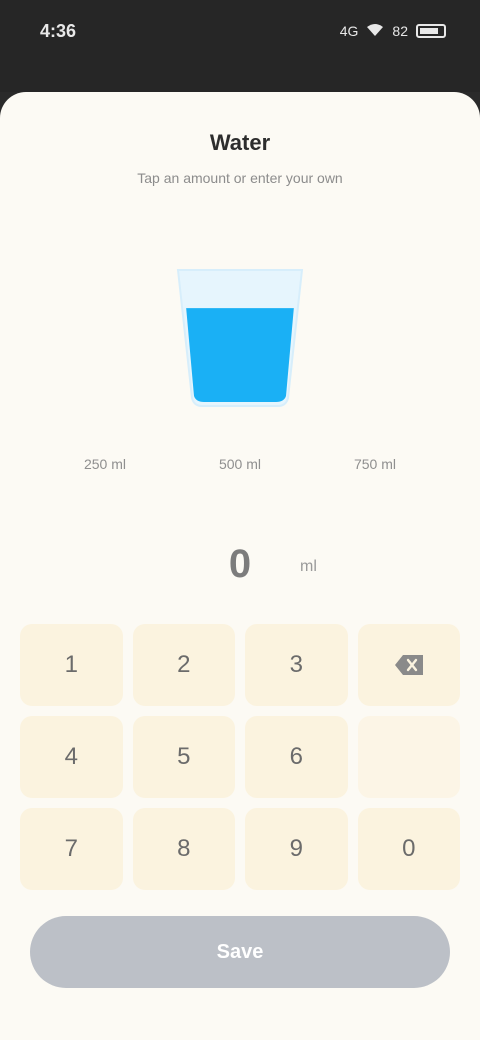  Describe the element at coordinates (240, 338) in the screenshot. I see `water-cup-graphic` at that location.